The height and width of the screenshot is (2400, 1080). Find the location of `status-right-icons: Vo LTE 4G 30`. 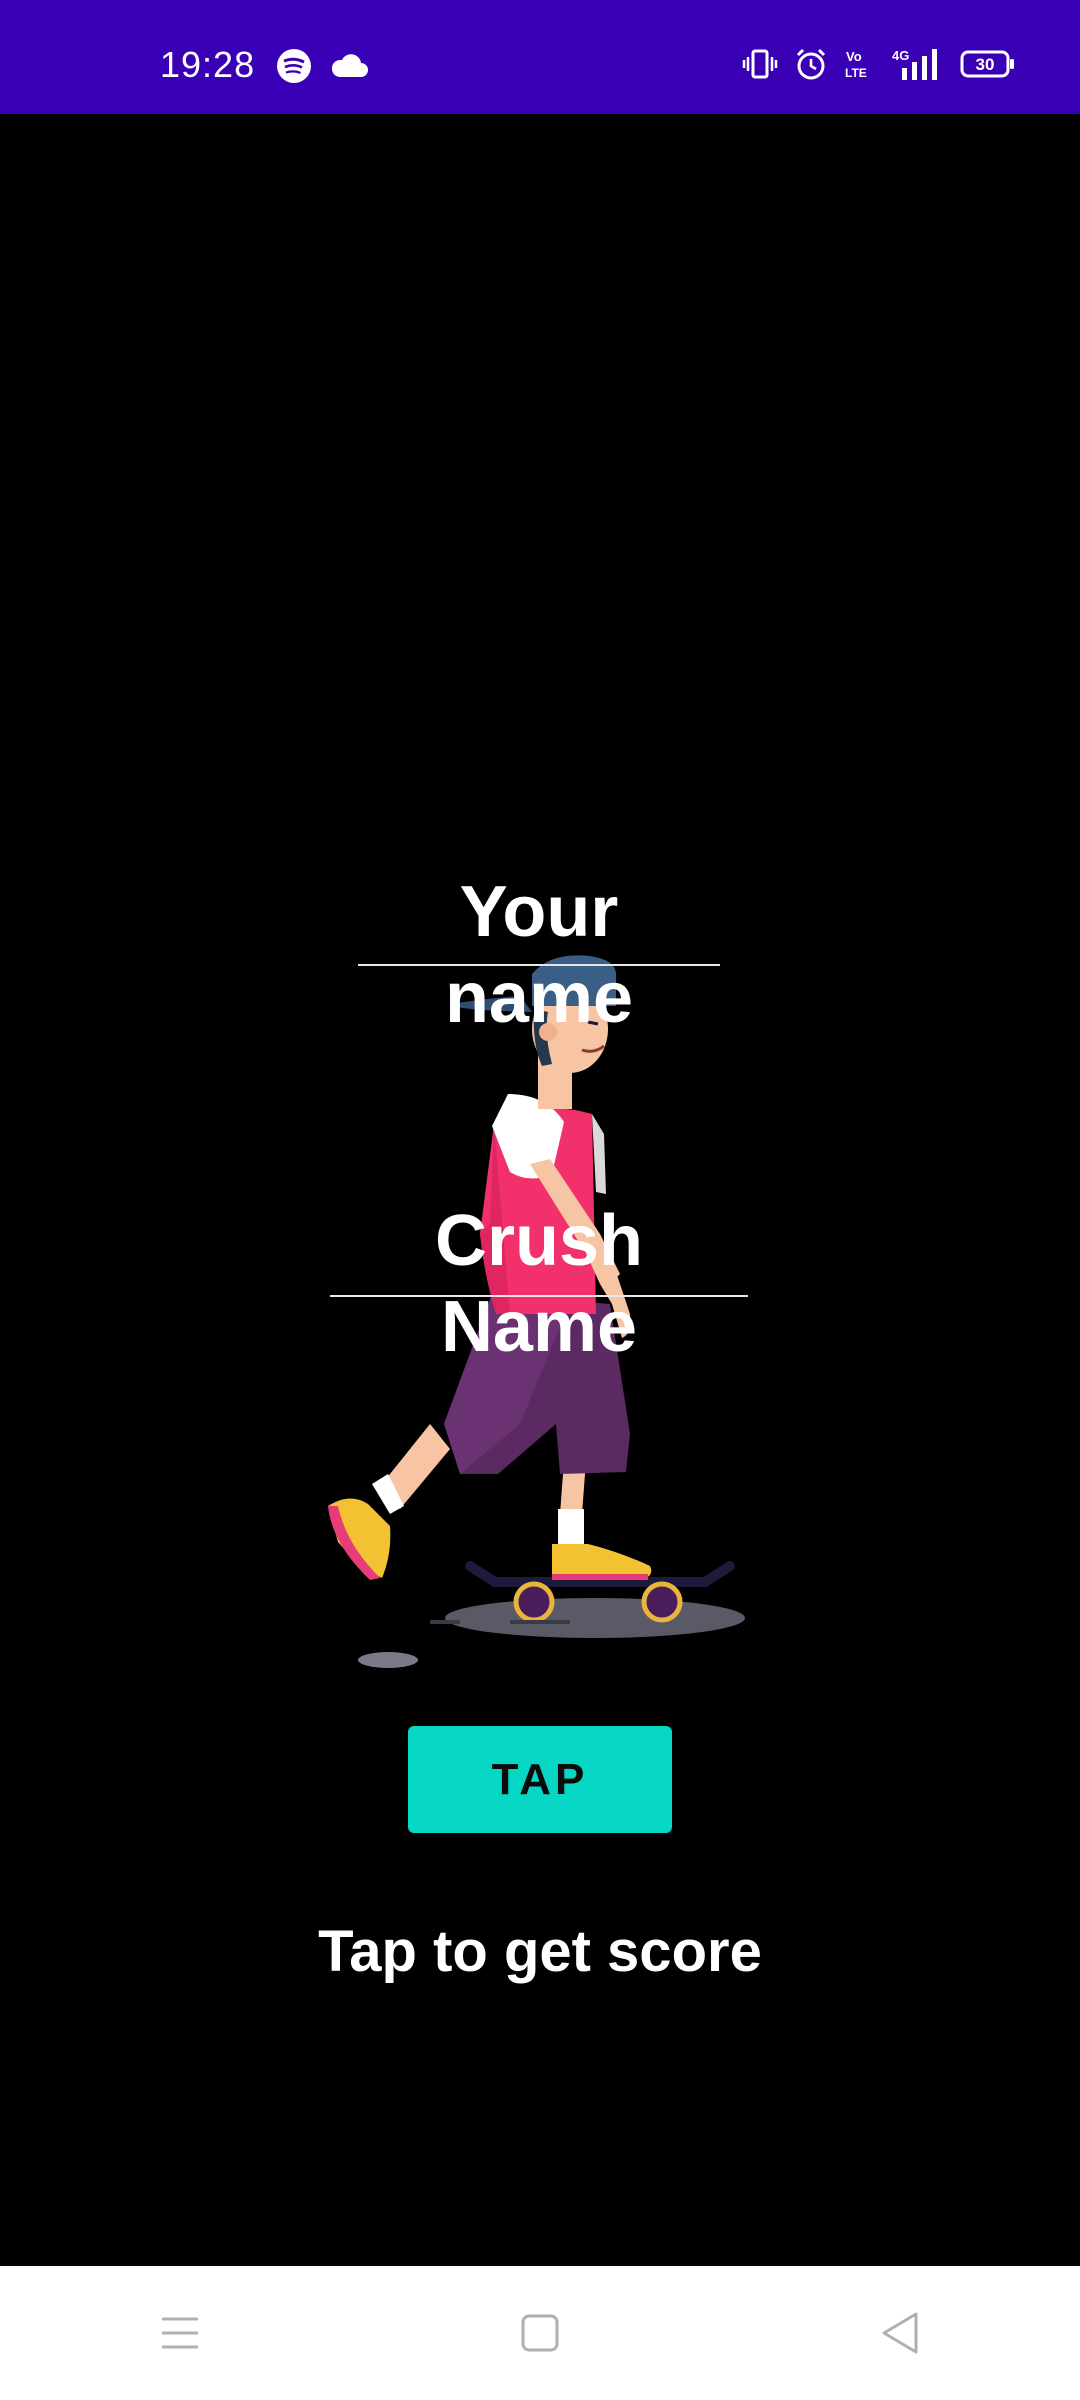

status-right-icons: Vo LTE 4G 30 is located at coordinates (879, 64).